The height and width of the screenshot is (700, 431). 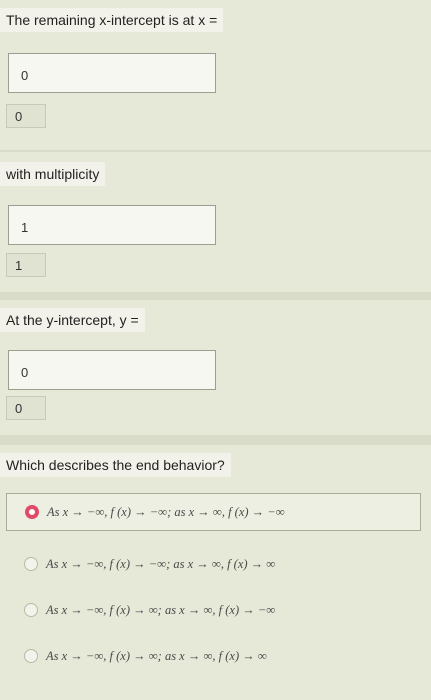 What do you see at coordinates (32, 512) in the screenshot?
I see `radio-selected-icon` at bounding box center [32, 512].